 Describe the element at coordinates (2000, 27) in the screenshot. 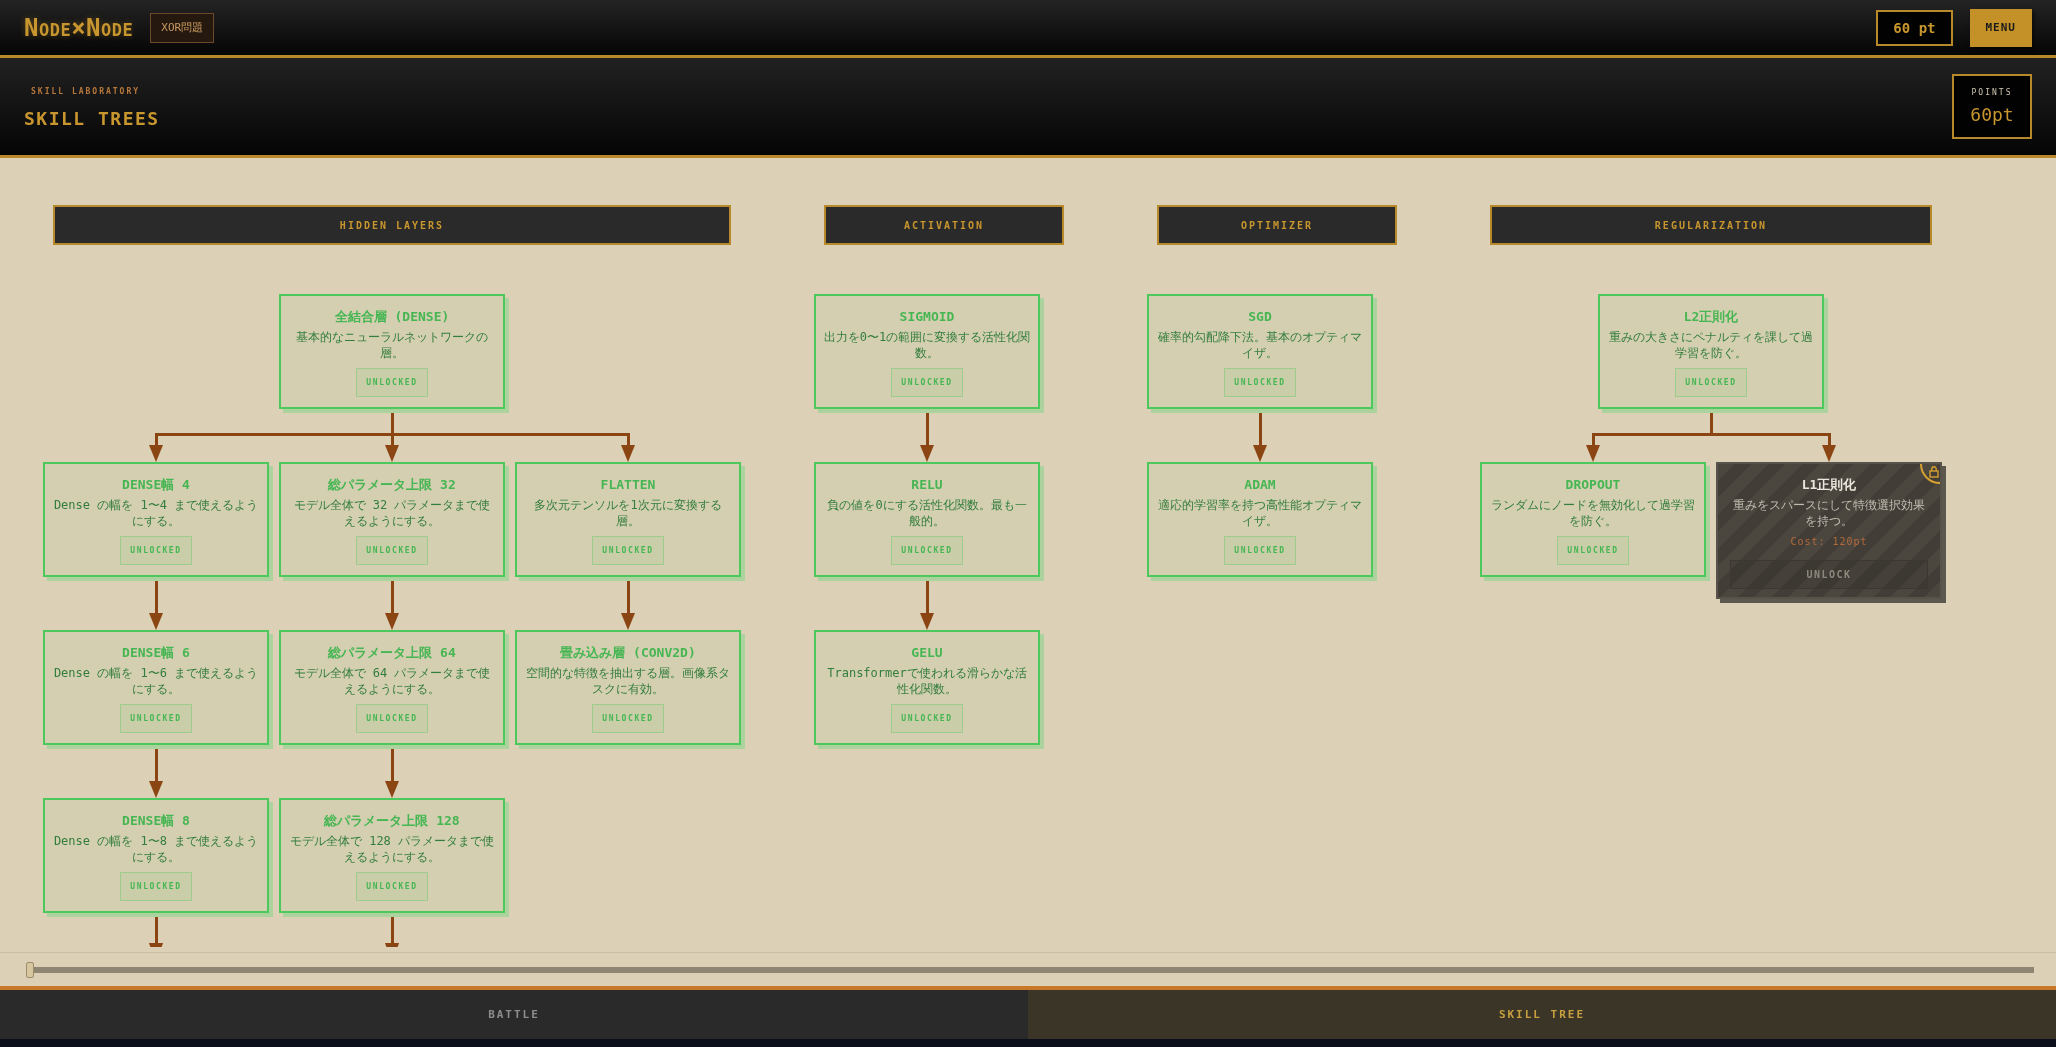

I see `menu-button: MENU` at that location.